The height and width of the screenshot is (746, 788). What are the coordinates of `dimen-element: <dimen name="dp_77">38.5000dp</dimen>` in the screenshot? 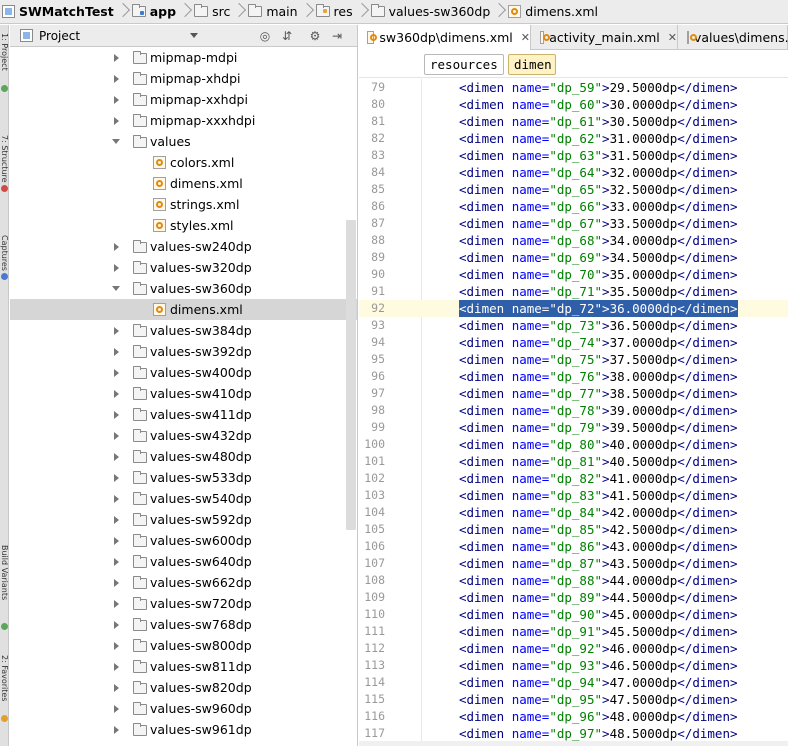 It's located at (598, 393).